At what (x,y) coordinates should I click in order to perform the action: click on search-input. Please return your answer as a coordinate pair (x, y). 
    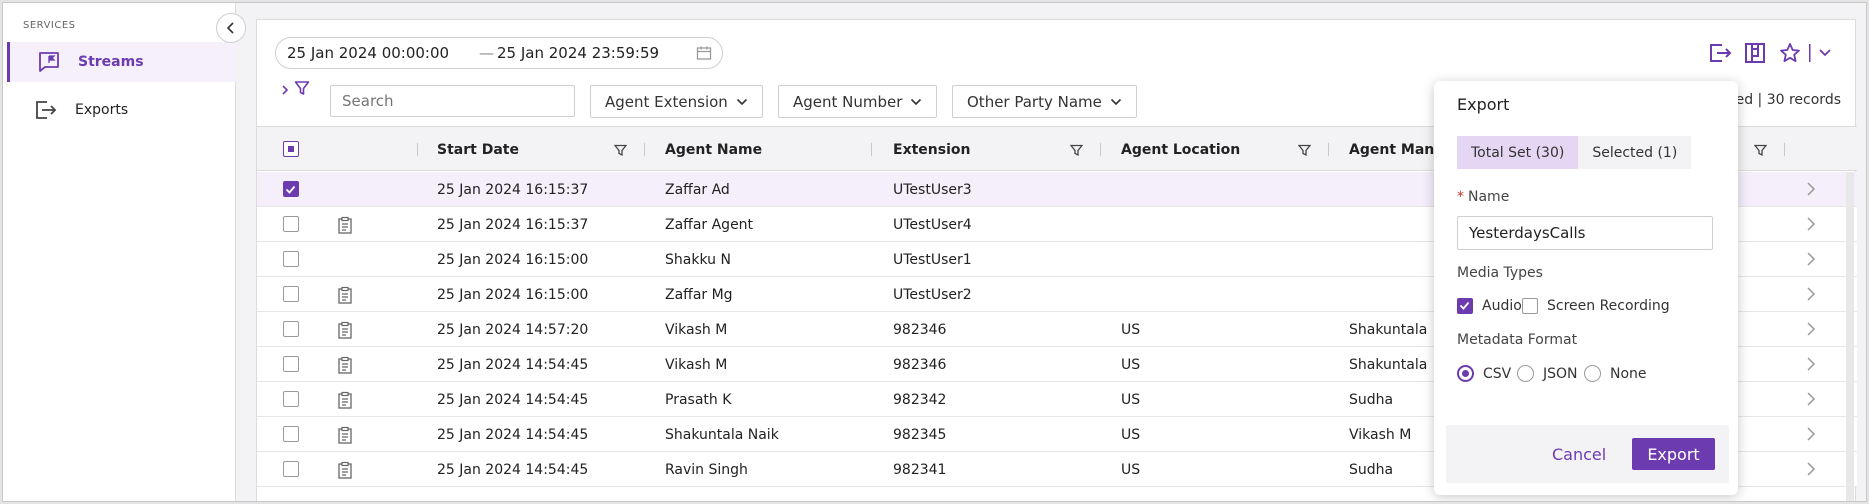
    Looking at the image, I should click on (452, 101).